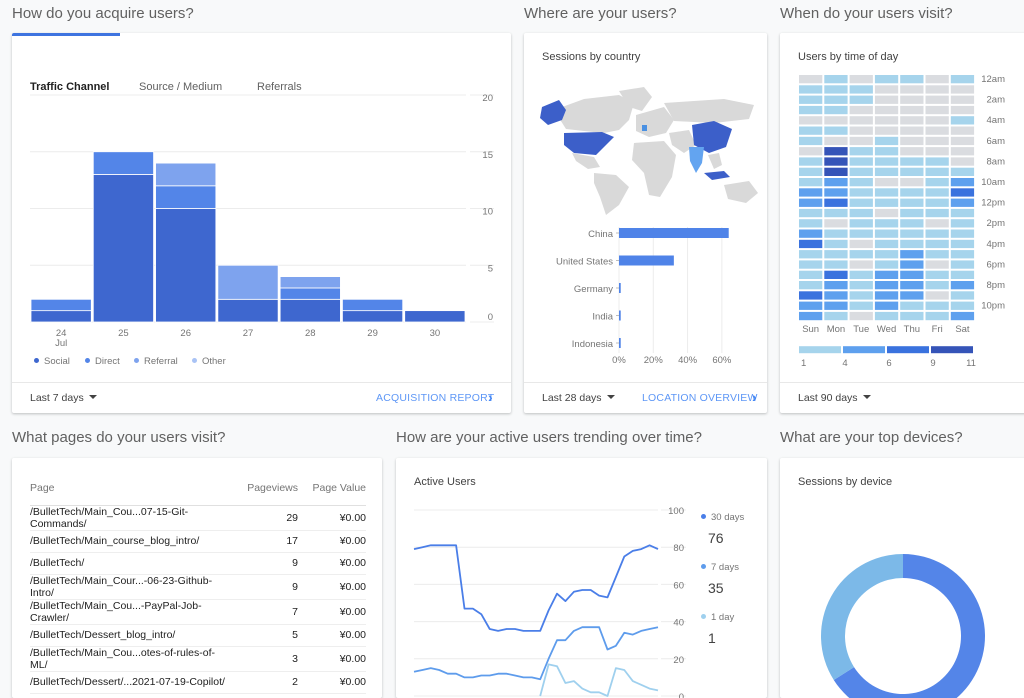 The width and height of the screenshot is (1024, 698). I want to click on legend-direct: Direct, so click(102, 361).